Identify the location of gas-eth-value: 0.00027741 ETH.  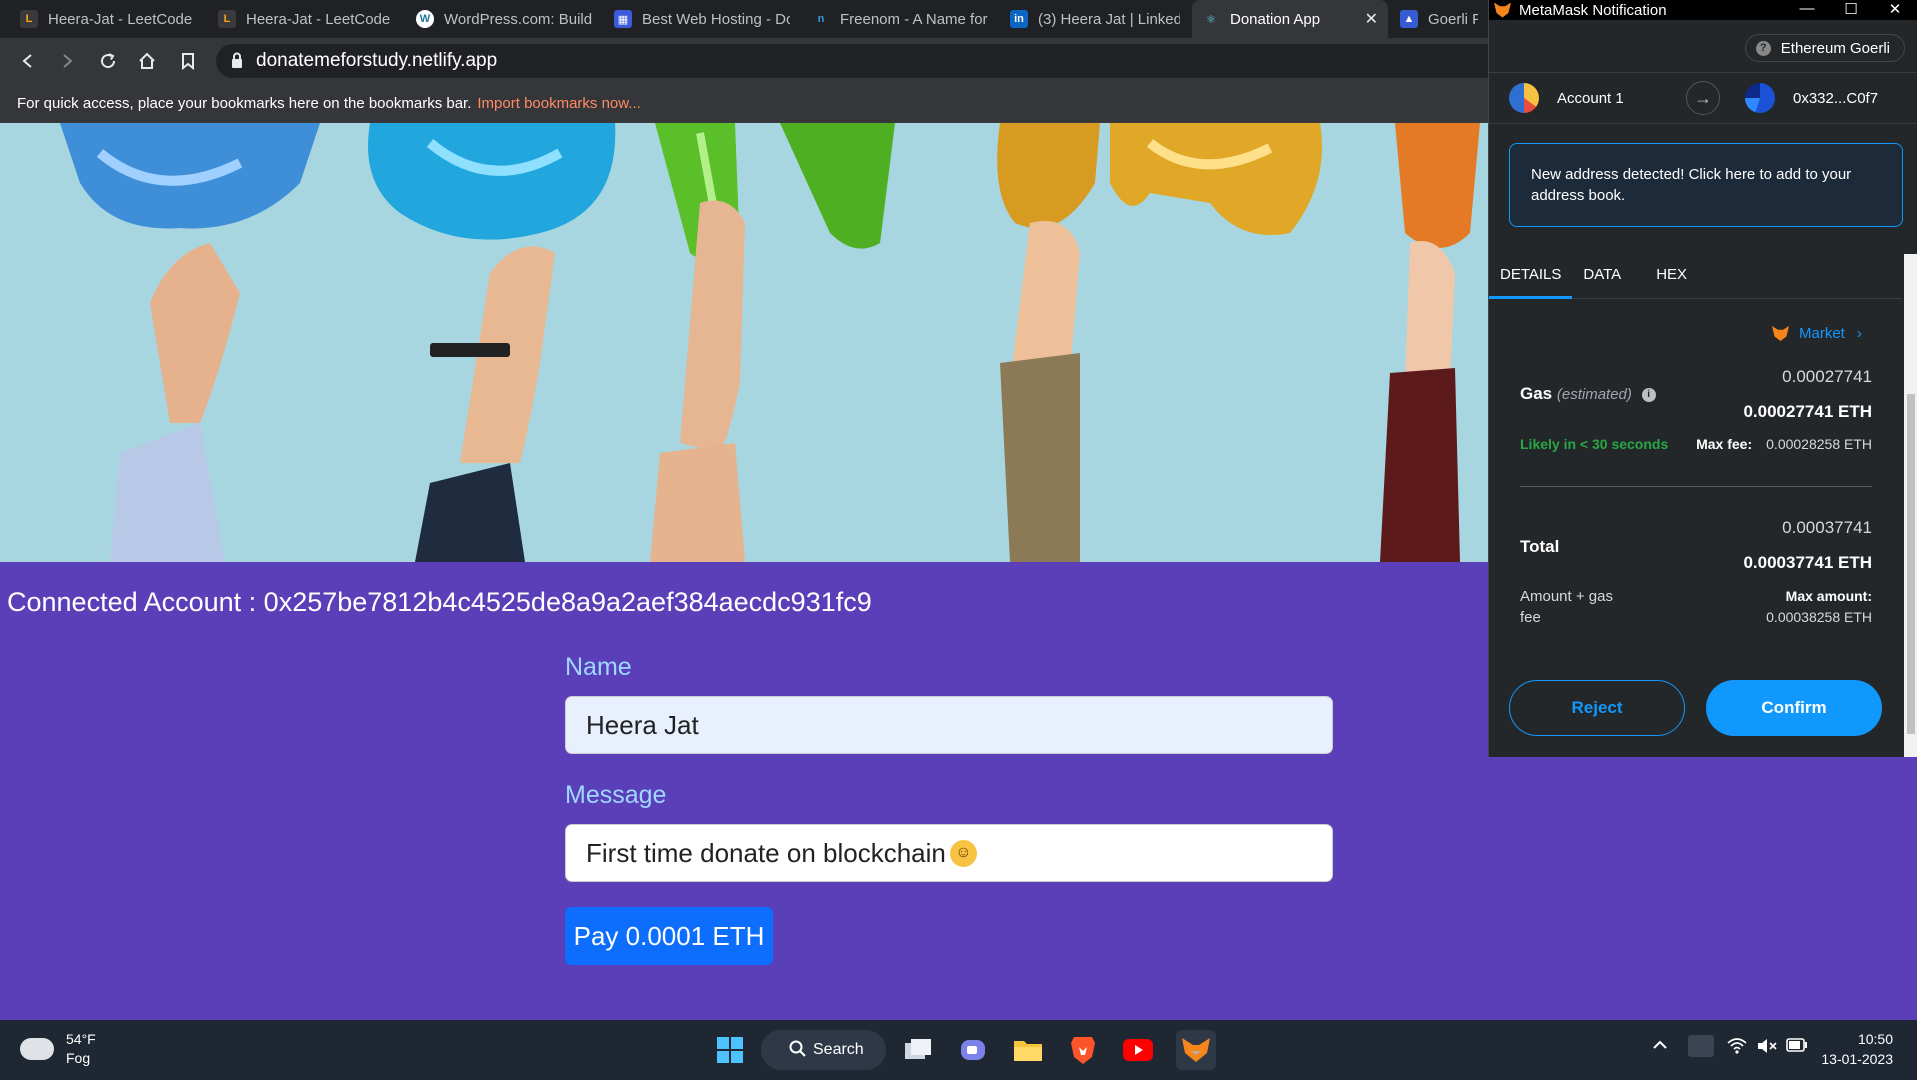
(1807, 411).